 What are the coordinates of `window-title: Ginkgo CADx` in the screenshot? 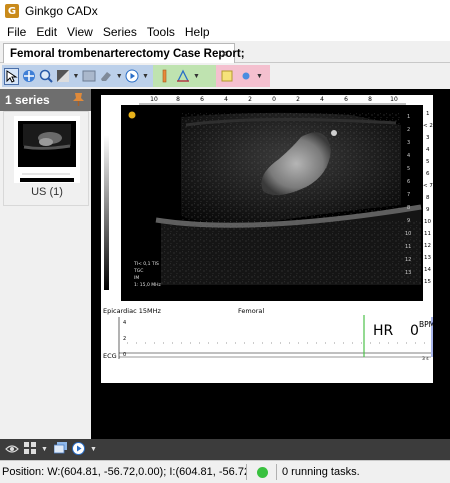 It's located at (61, 11).